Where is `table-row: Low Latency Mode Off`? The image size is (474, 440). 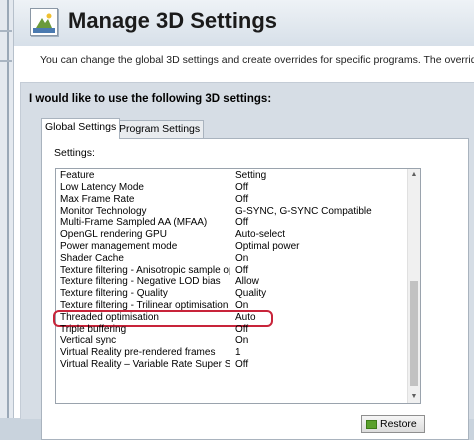 table-row: Low Latency Mode Off is located at coordinates (231, 188).